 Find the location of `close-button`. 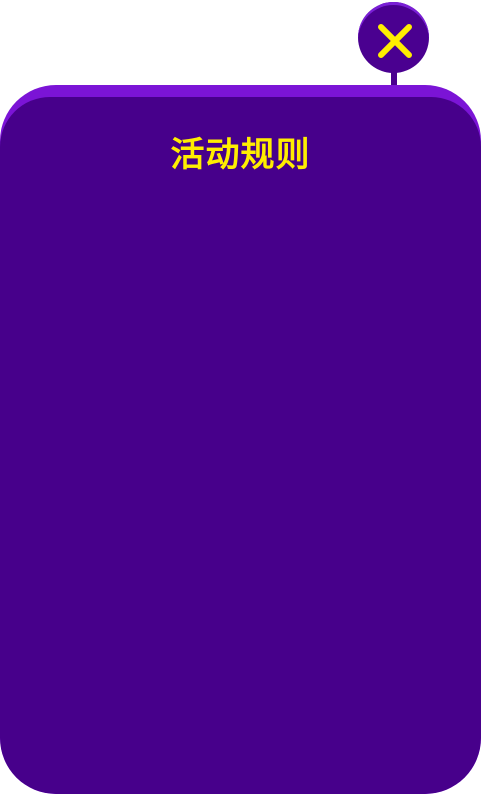

close-button is located at coordinates (393, 37).